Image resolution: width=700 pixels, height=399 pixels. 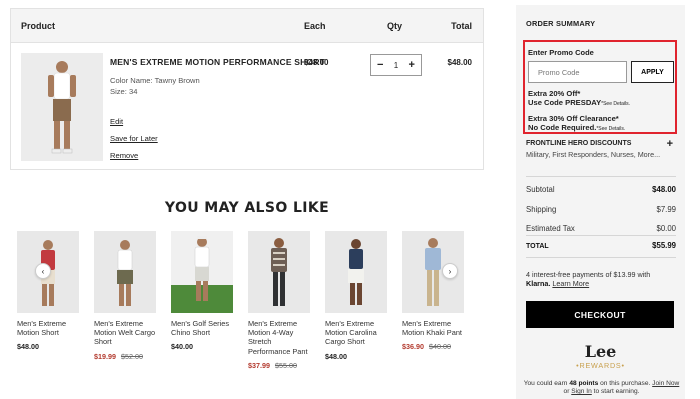 What do you see at coordinates (601, 209) in the screenshot?
I see `shipping-row: Shipping $7.99` at bounding box center [601, 209].